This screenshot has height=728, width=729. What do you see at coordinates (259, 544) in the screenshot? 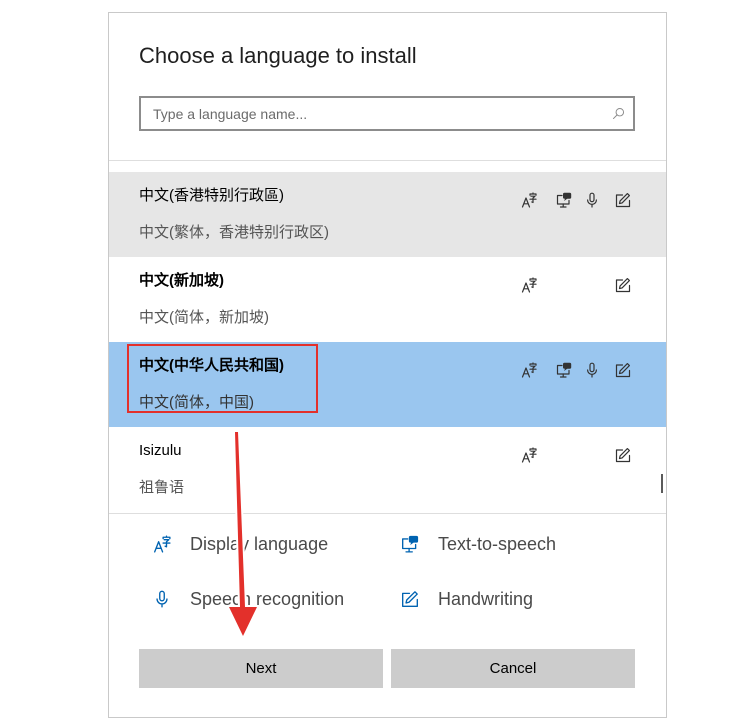
I see `legend-label: Display language` at bounding box center [259, 544].